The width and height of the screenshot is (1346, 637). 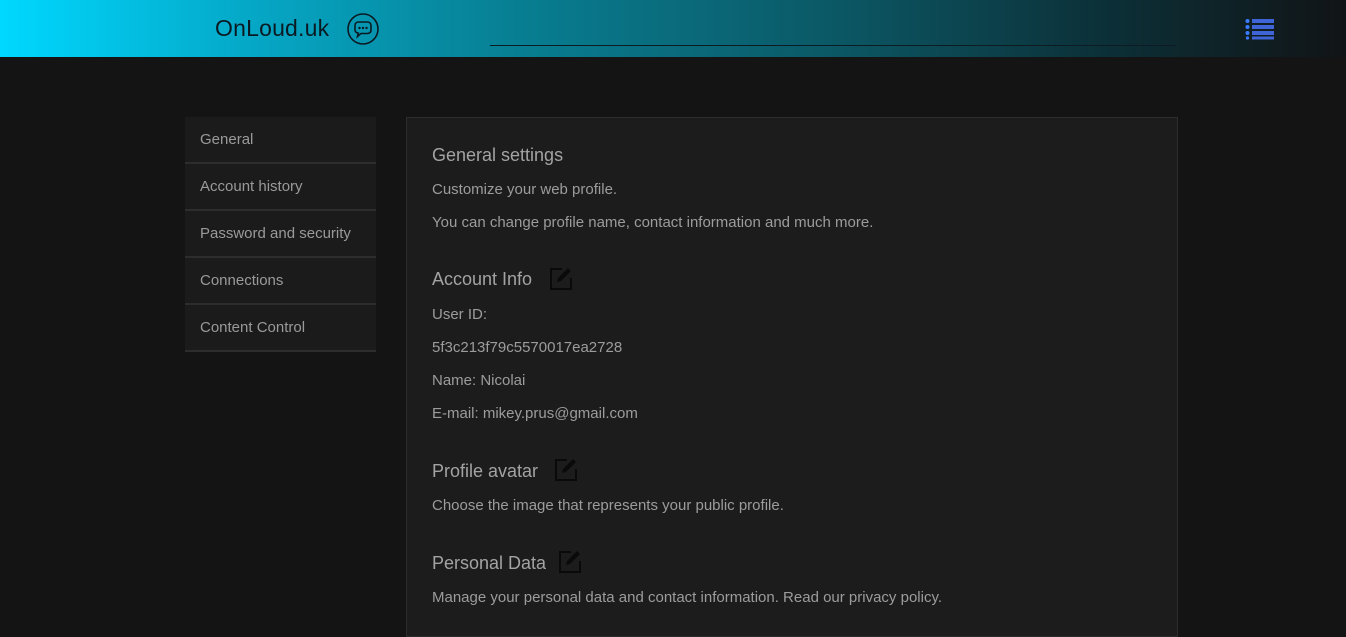 I want to click on edit-avatar-icon, so click(x=566, y=469).